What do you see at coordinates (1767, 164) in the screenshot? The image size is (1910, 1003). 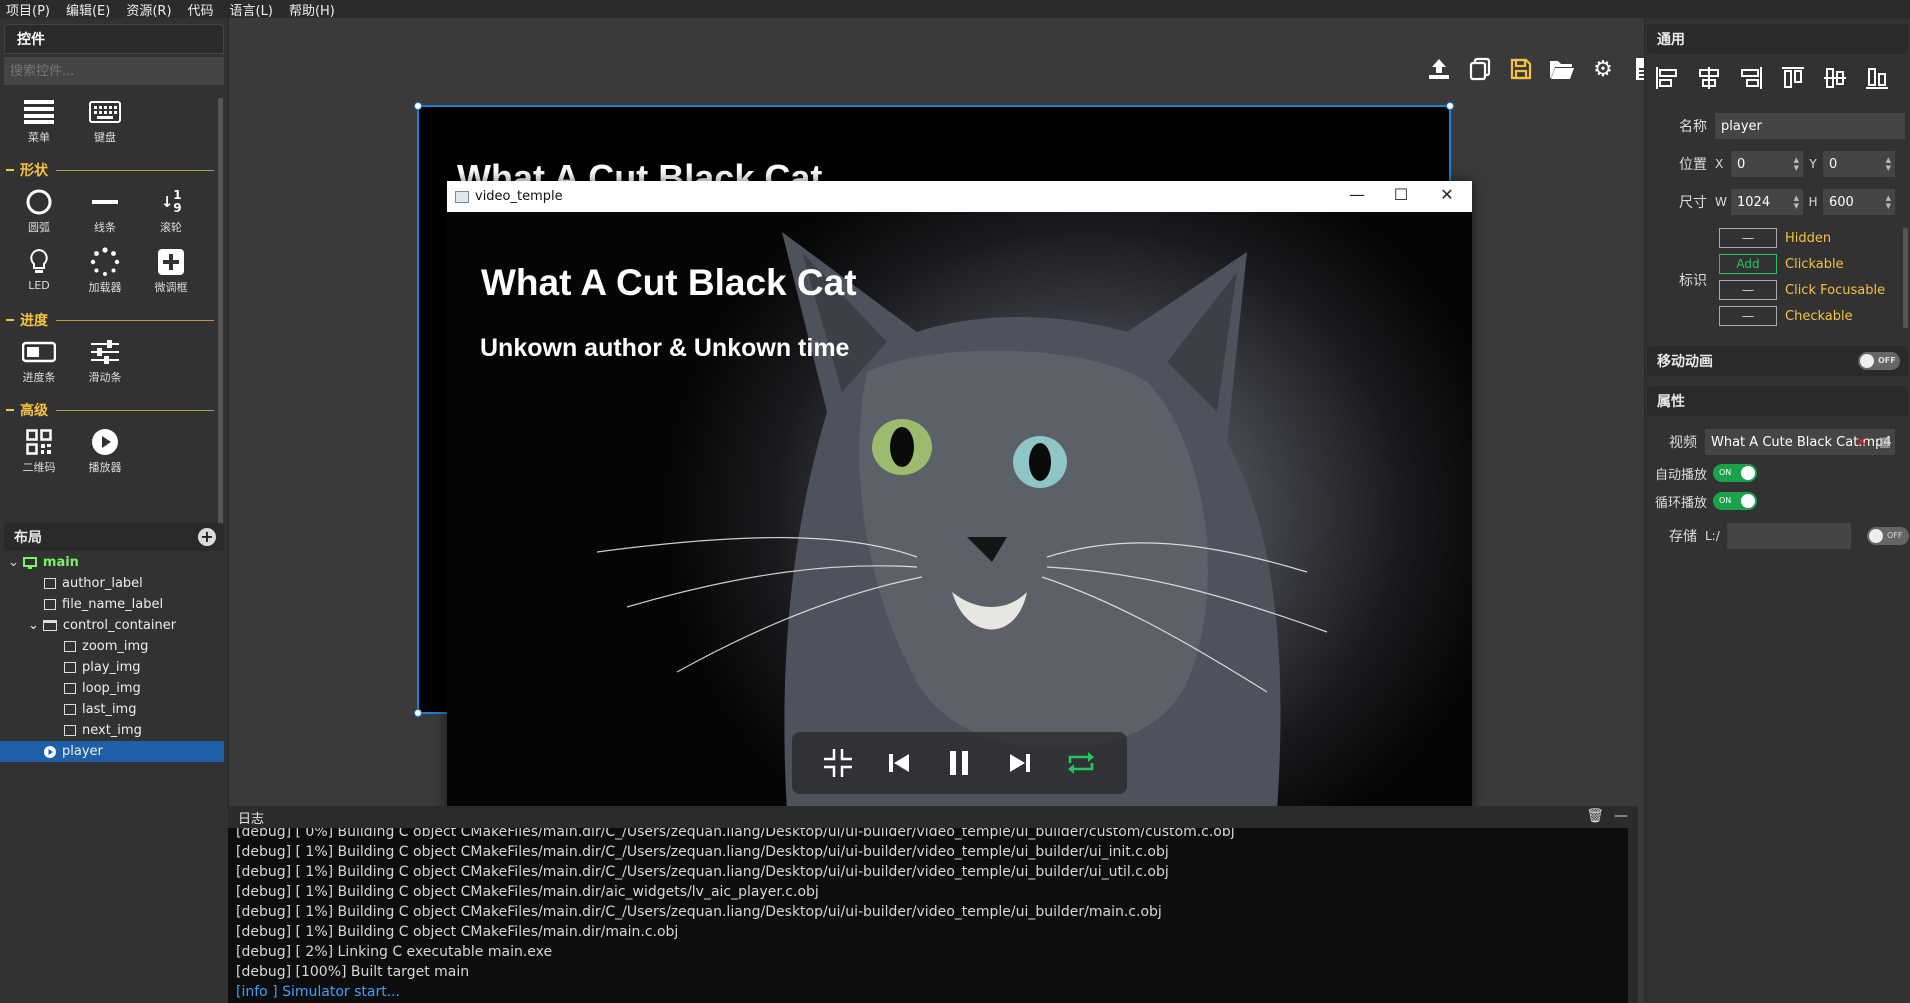 I see `x-input: 0 ▲ ▼` at bounding box center [1767, 164].